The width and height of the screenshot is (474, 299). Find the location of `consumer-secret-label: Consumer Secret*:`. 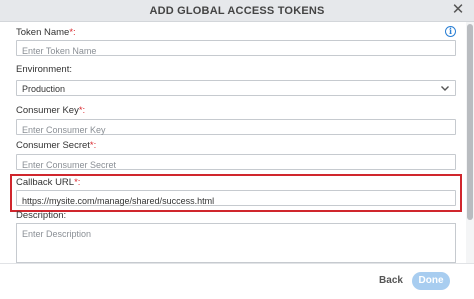

consumer-secret-label: Consumer Secret*: is located at coordinates (56, 145).